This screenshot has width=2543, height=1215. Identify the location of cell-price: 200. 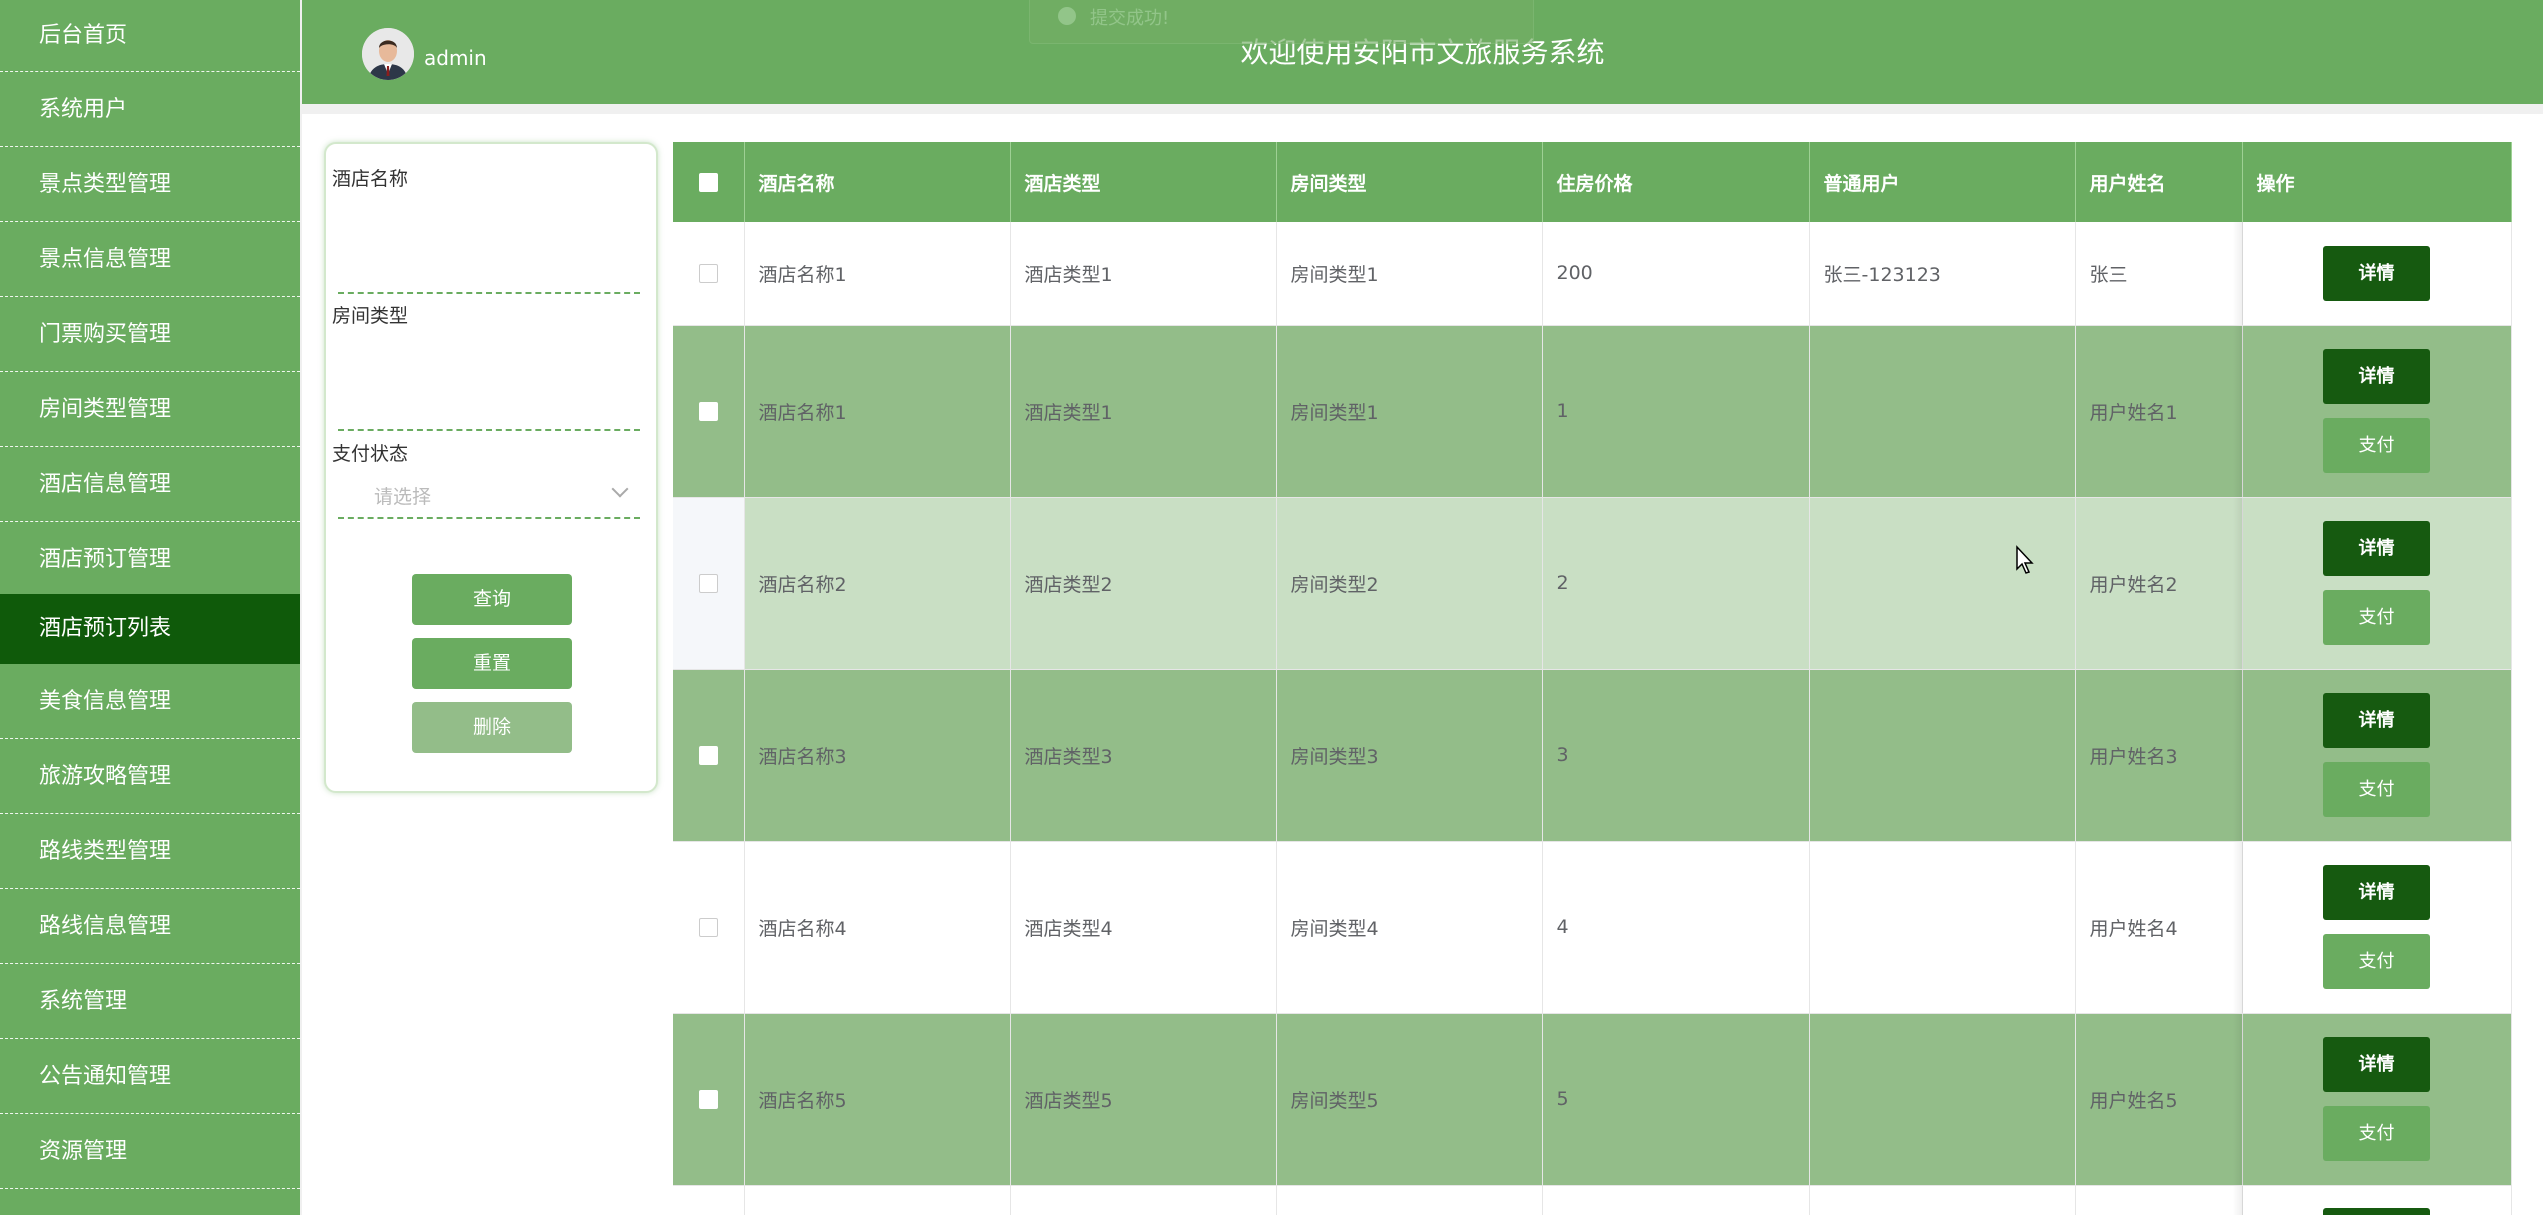
(1676, 274).